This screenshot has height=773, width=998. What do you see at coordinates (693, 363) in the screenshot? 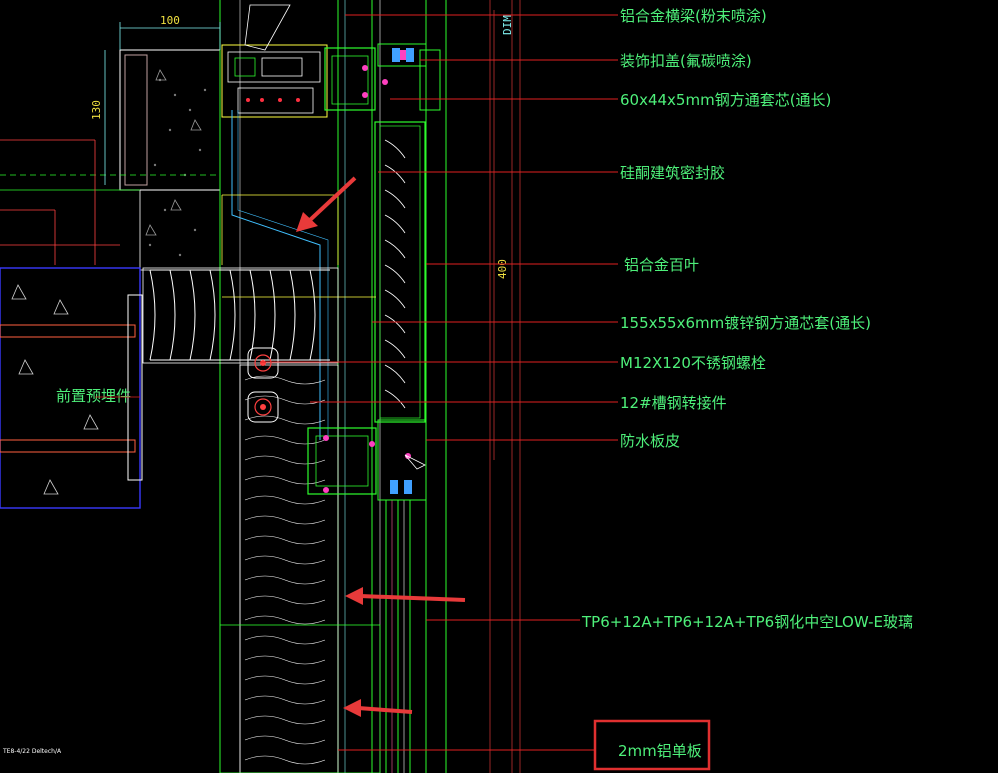
I see `label-m12-bolt: M12X120不锈钢螺栓` at bounding box center [693, 363].